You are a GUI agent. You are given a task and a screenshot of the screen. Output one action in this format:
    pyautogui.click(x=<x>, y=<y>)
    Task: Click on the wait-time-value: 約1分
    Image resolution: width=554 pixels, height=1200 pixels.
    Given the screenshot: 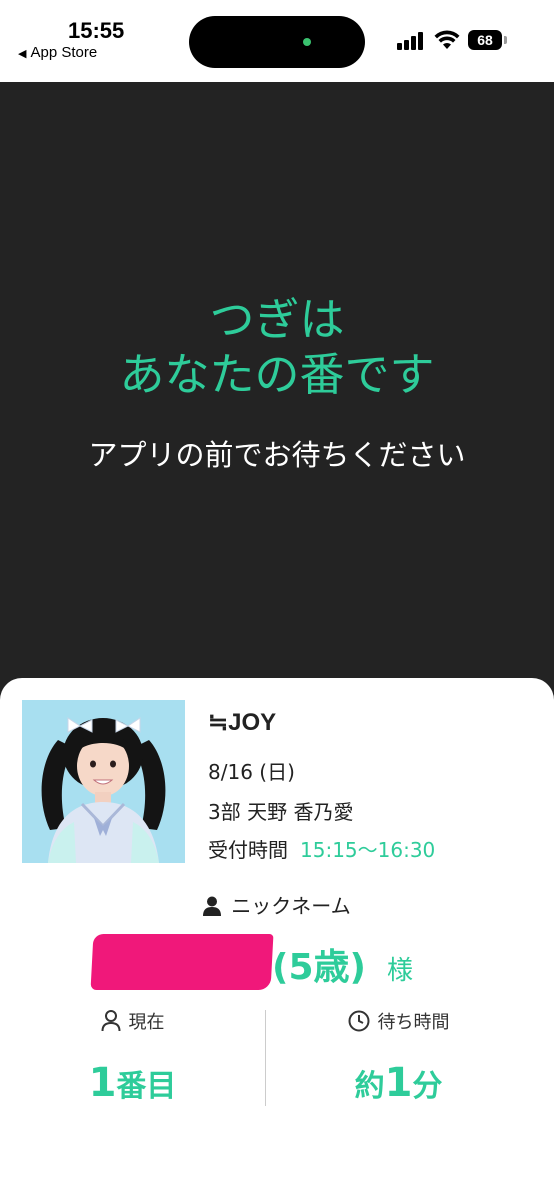 What is the action you would take?
    pyautogui.click(x=398, y=1083)
    